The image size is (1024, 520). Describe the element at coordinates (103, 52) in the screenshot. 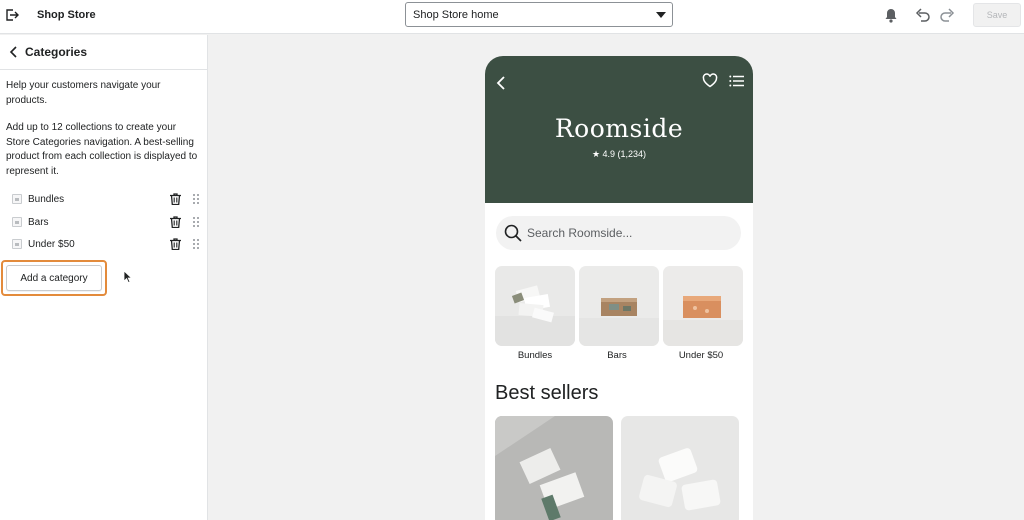

I see `sidebar-header: Categories` at that location.